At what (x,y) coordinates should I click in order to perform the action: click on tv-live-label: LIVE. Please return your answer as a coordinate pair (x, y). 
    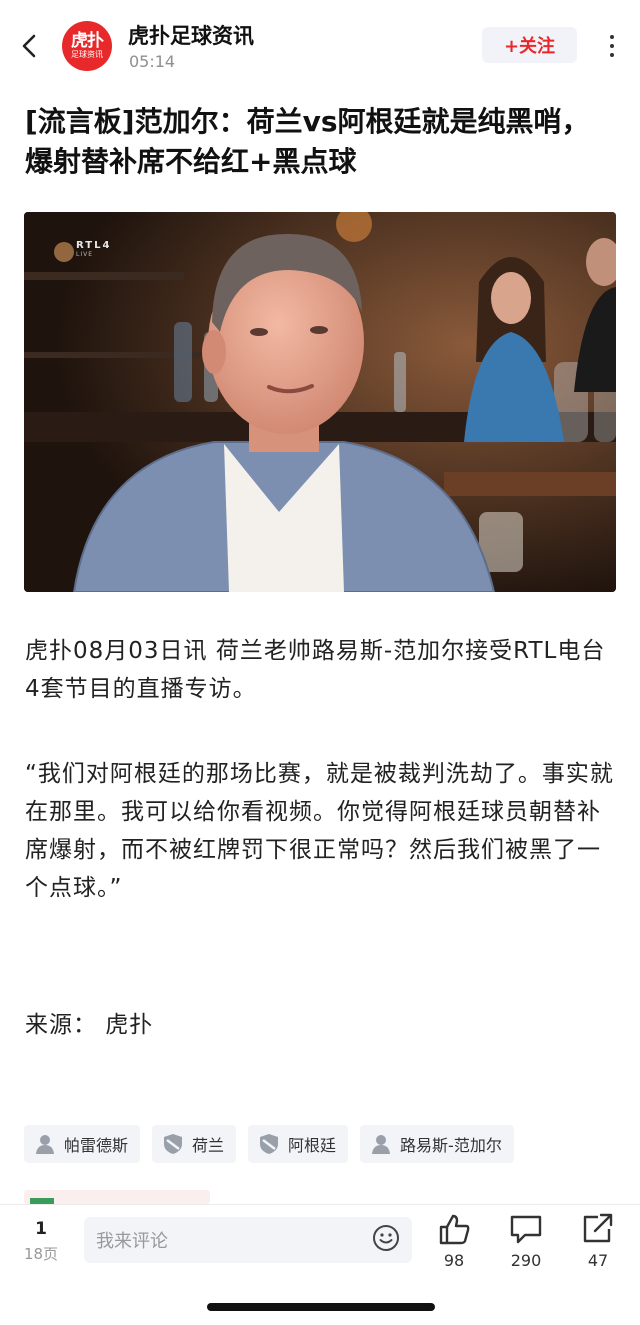
    Looking at the image, I should click on (85, 254).